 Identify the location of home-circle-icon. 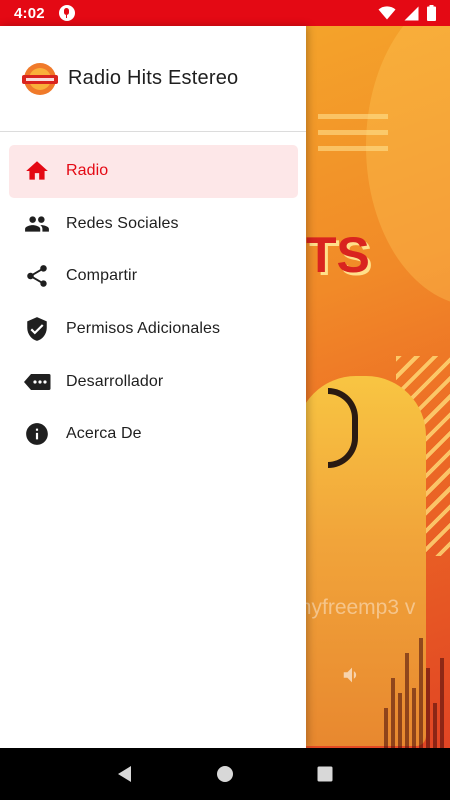
(225, 774).